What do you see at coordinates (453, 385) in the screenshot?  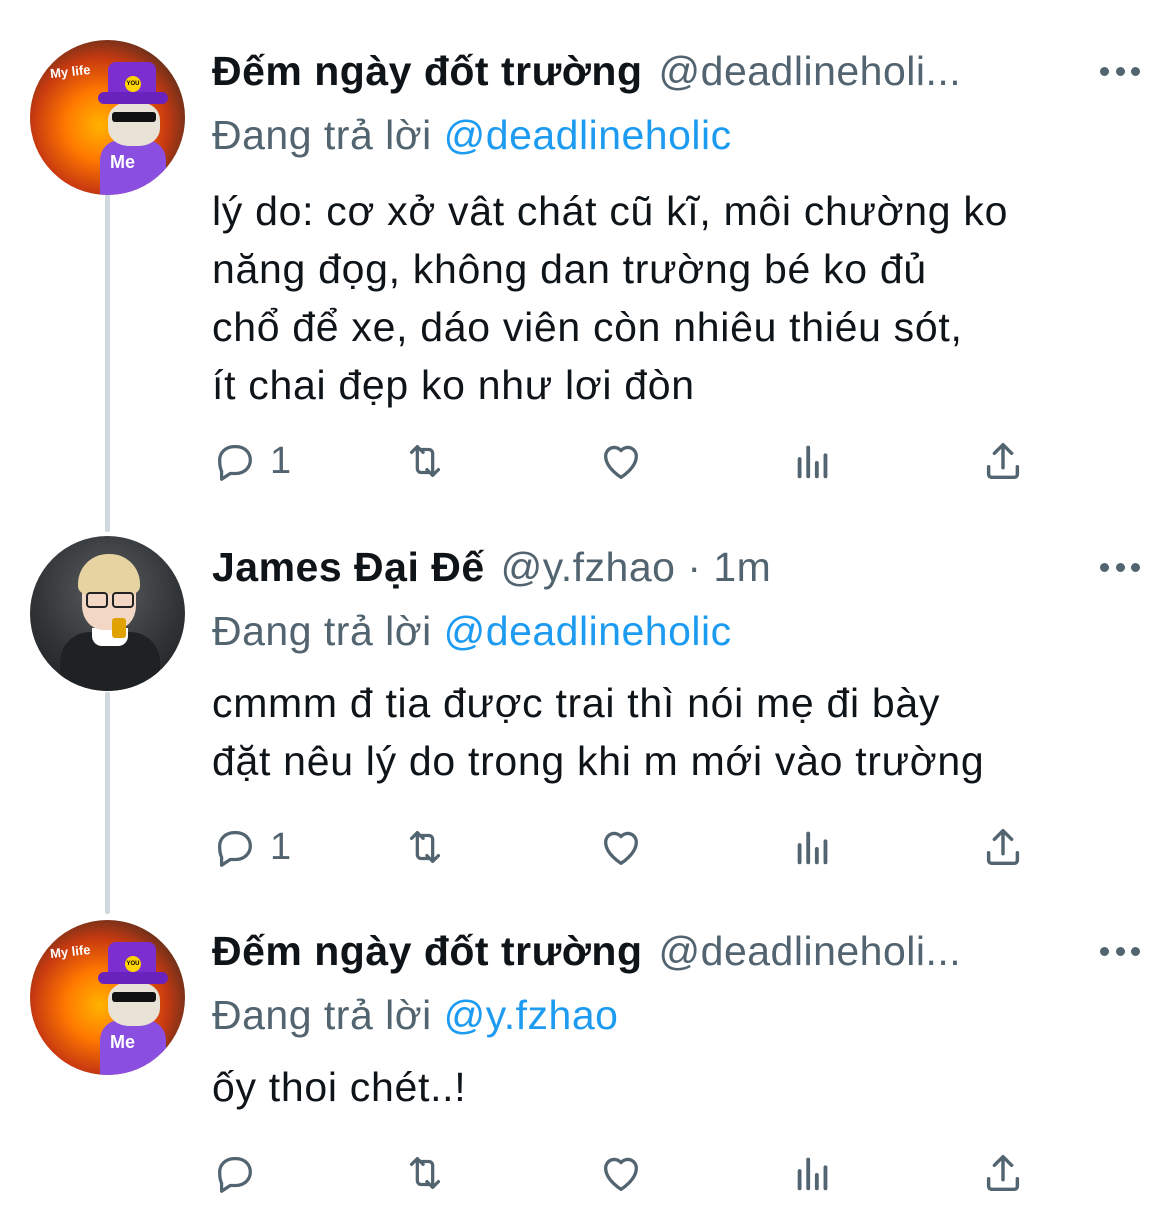 I see `tweet-text-line: ít chai đẹp ko như lơi đòn` at bounding box center [453, 385].